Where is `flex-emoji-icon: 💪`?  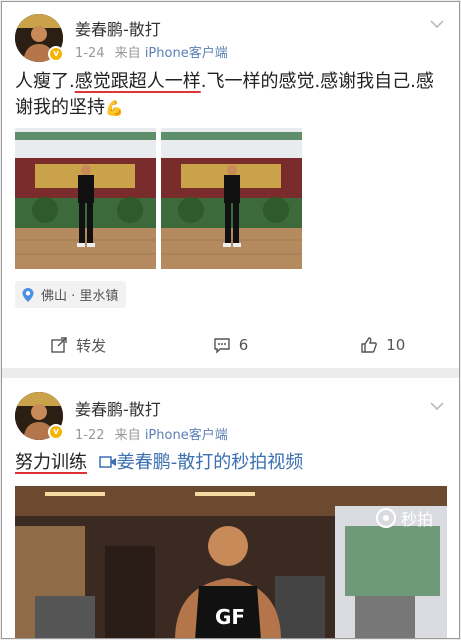 flex-emoji-icon: 💪 is located at coordinates (114, 108).